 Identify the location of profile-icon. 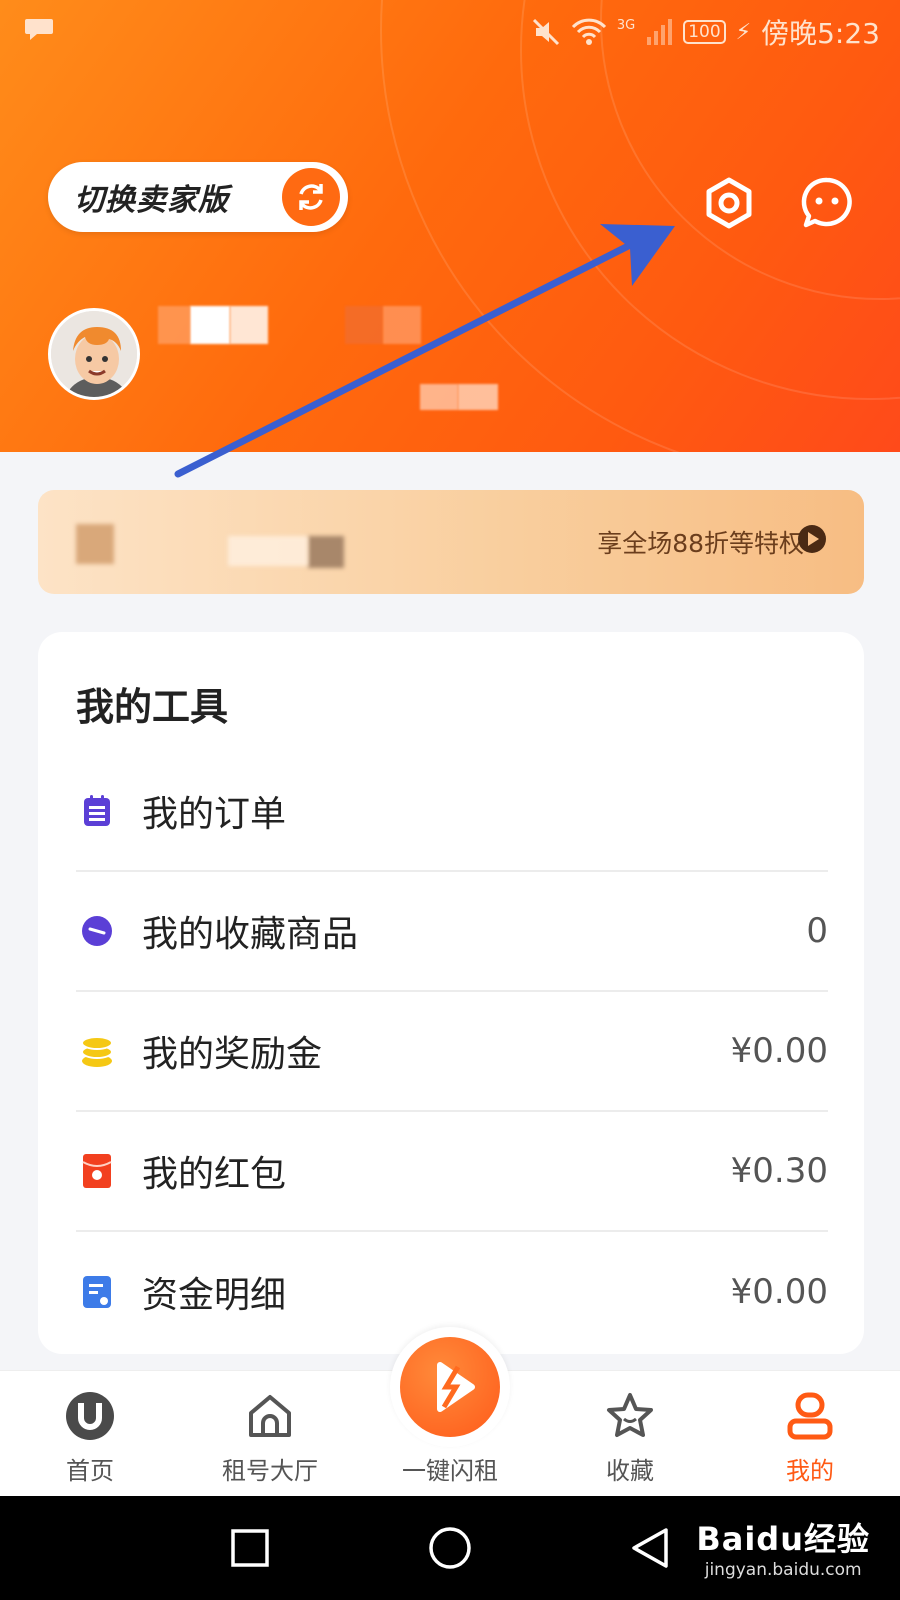
(810, 1416).